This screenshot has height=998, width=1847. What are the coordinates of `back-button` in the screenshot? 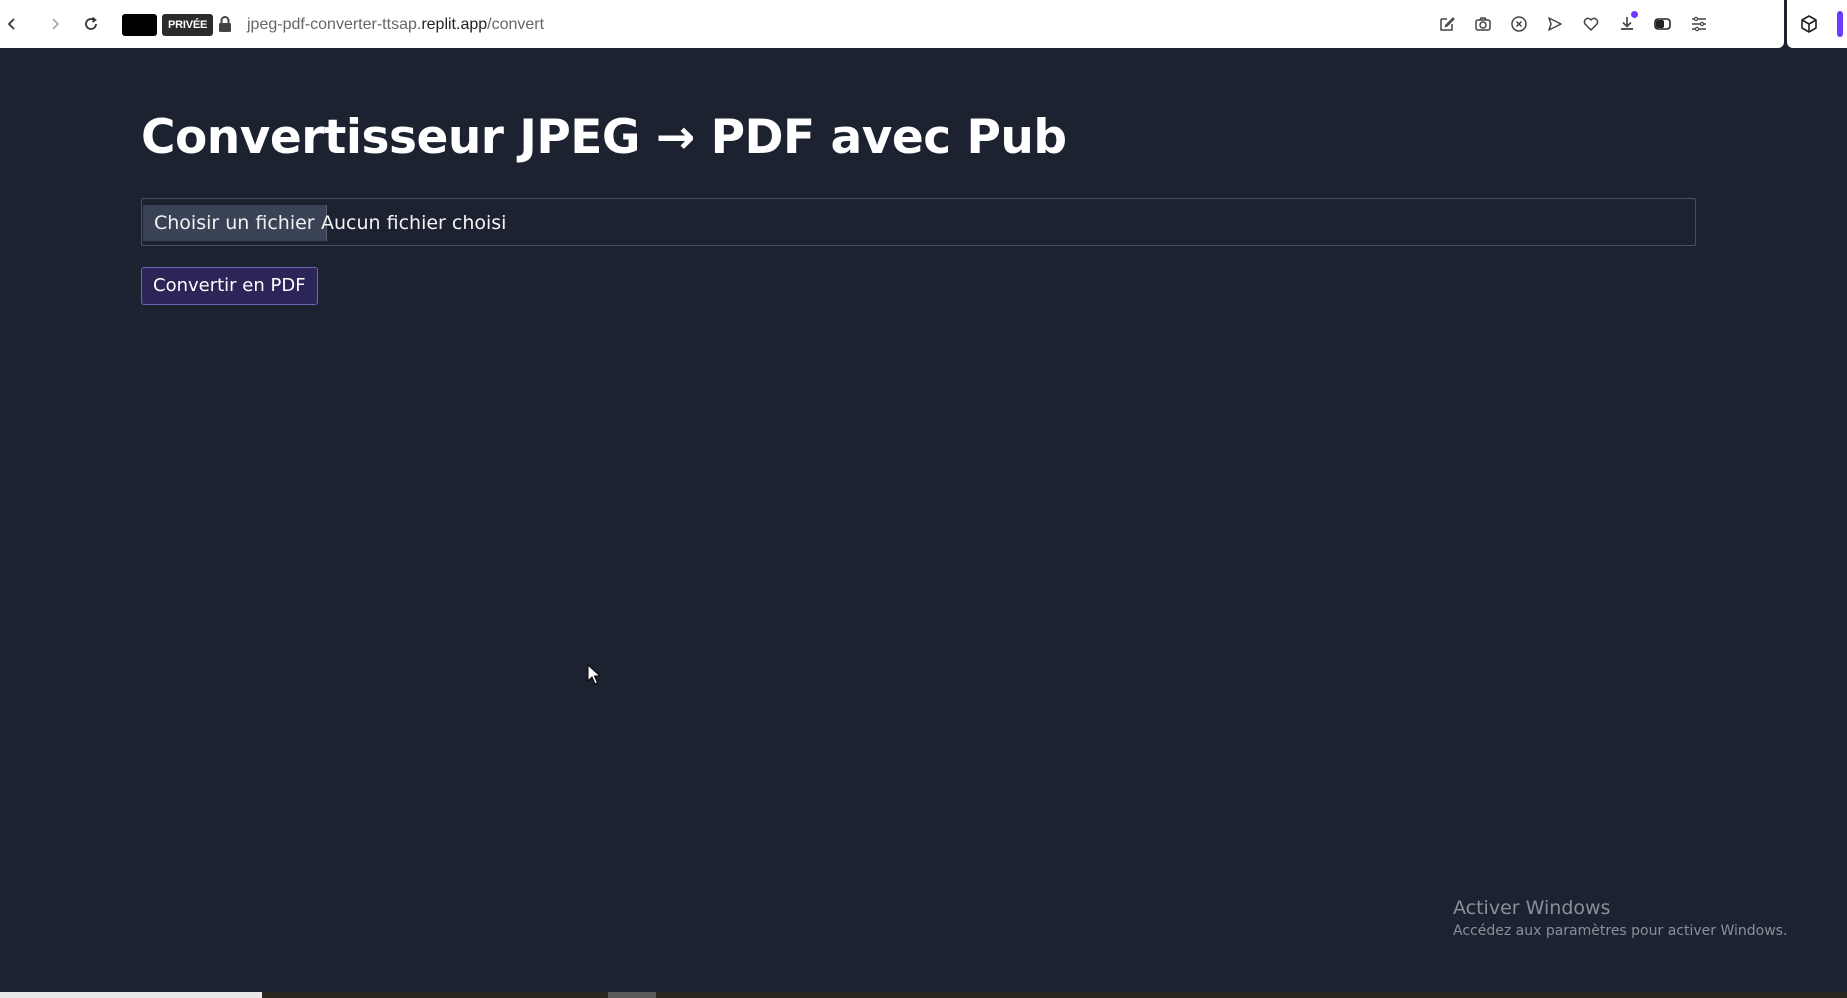 It's located at (12, 24).